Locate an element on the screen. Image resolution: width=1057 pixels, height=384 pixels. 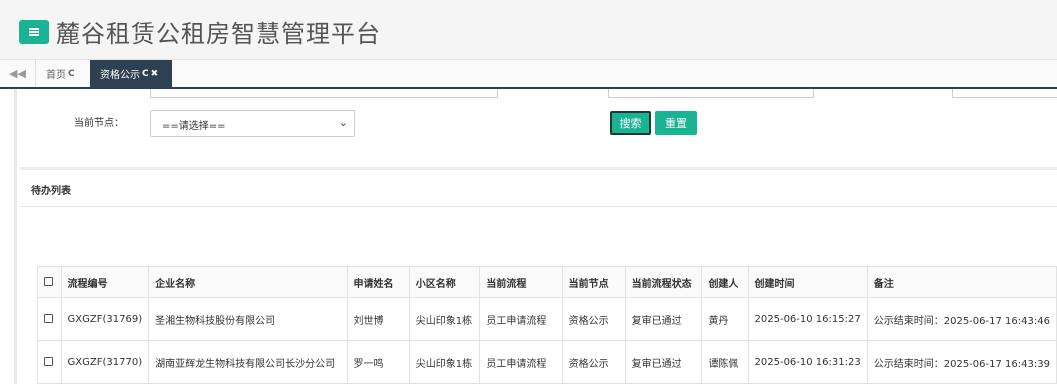
search-button: 搜索 is located at coordinates (630, 123).